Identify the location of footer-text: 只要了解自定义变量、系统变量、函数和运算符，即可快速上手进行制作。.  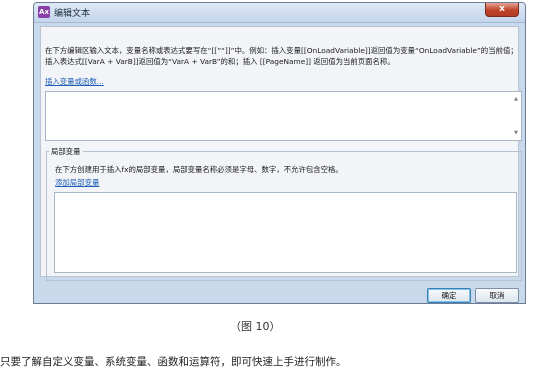
(173, 362).